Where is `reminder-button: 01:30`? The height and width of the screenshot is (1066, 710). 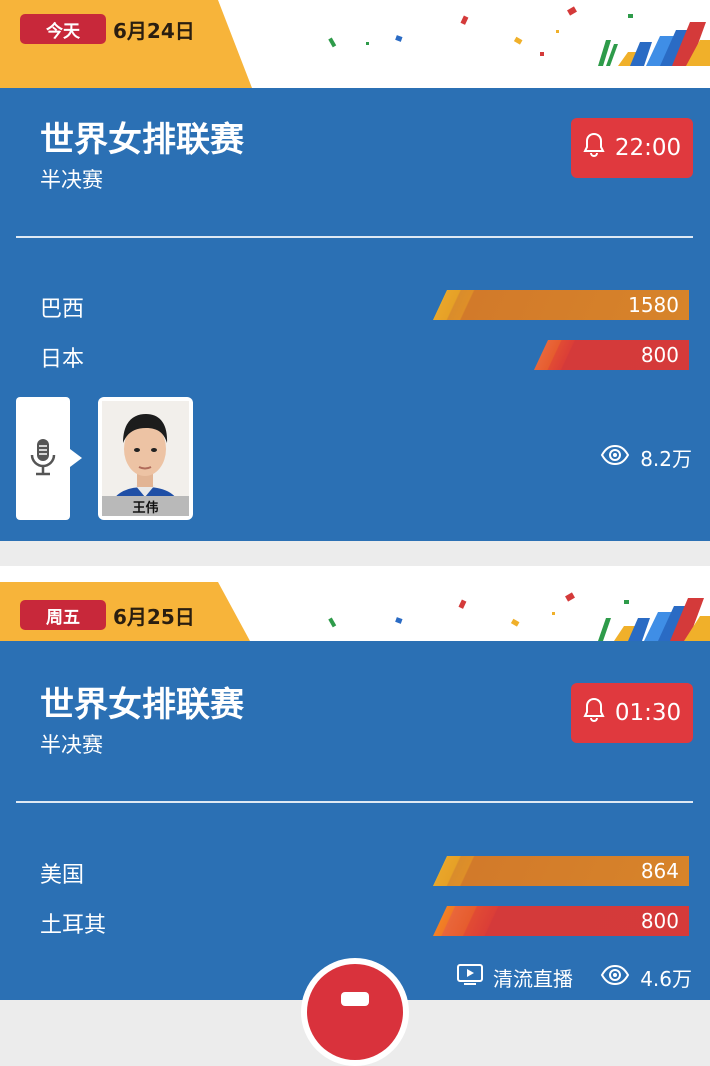 reminder-button: 01:30 is located at coordinates (632, 713).